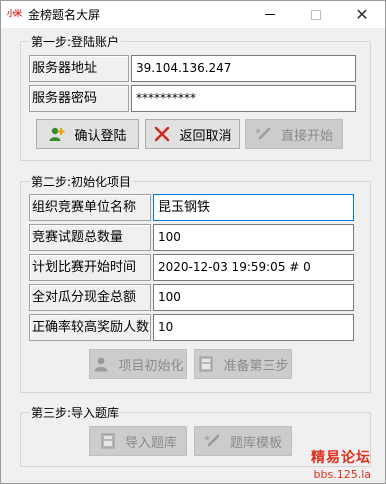 The image size is (386, 484). Describe the element at coordinates (90, 267) in the screenshot. I see `start-time-label: 计划比赛开始时间` at that location.